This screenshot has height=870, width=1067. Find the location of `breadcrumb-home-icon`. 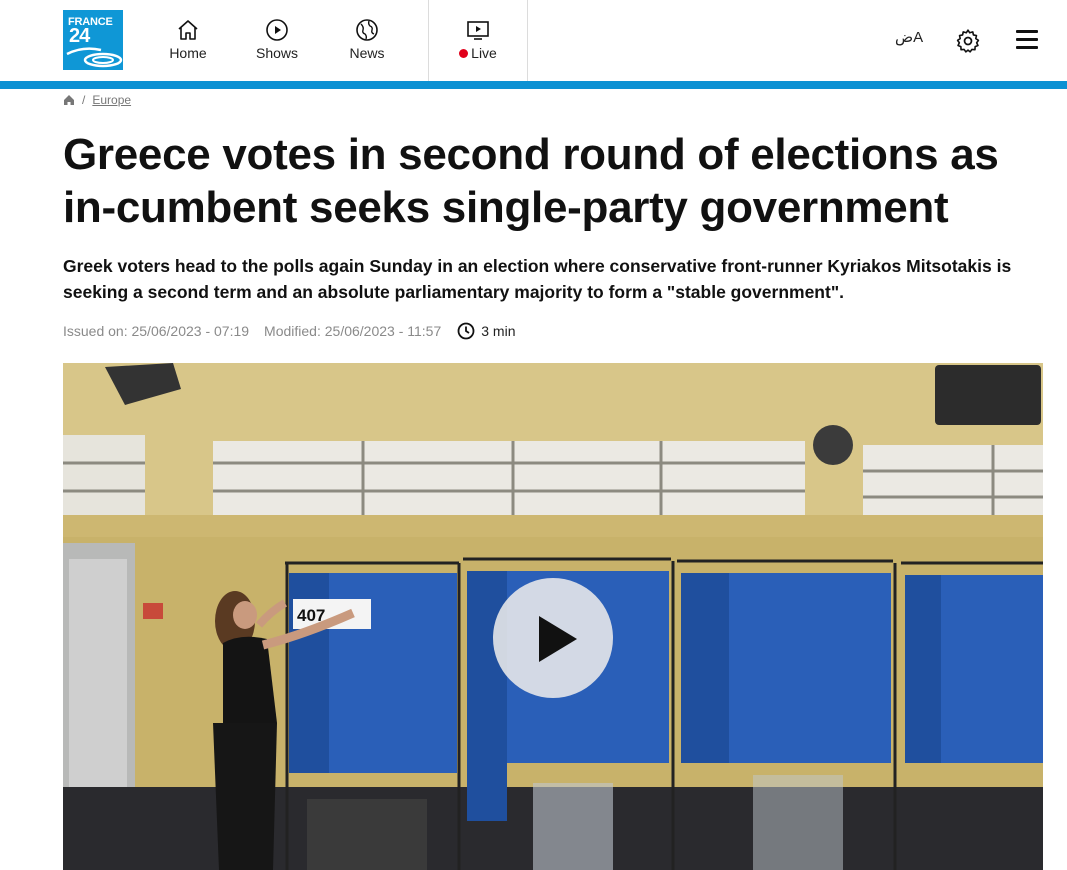

breadcrumb-home-icon is located at coordinates (69, 100).